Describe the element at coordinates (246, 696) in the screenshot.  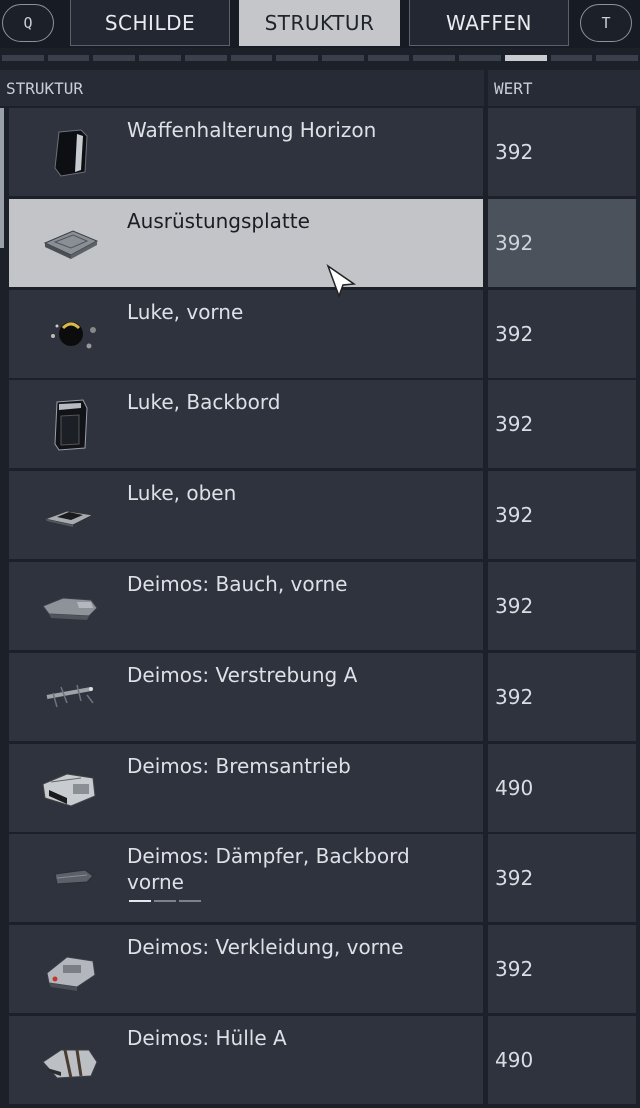
I see `structure-name-cell: Deimos: Verstrebung A` at that location.